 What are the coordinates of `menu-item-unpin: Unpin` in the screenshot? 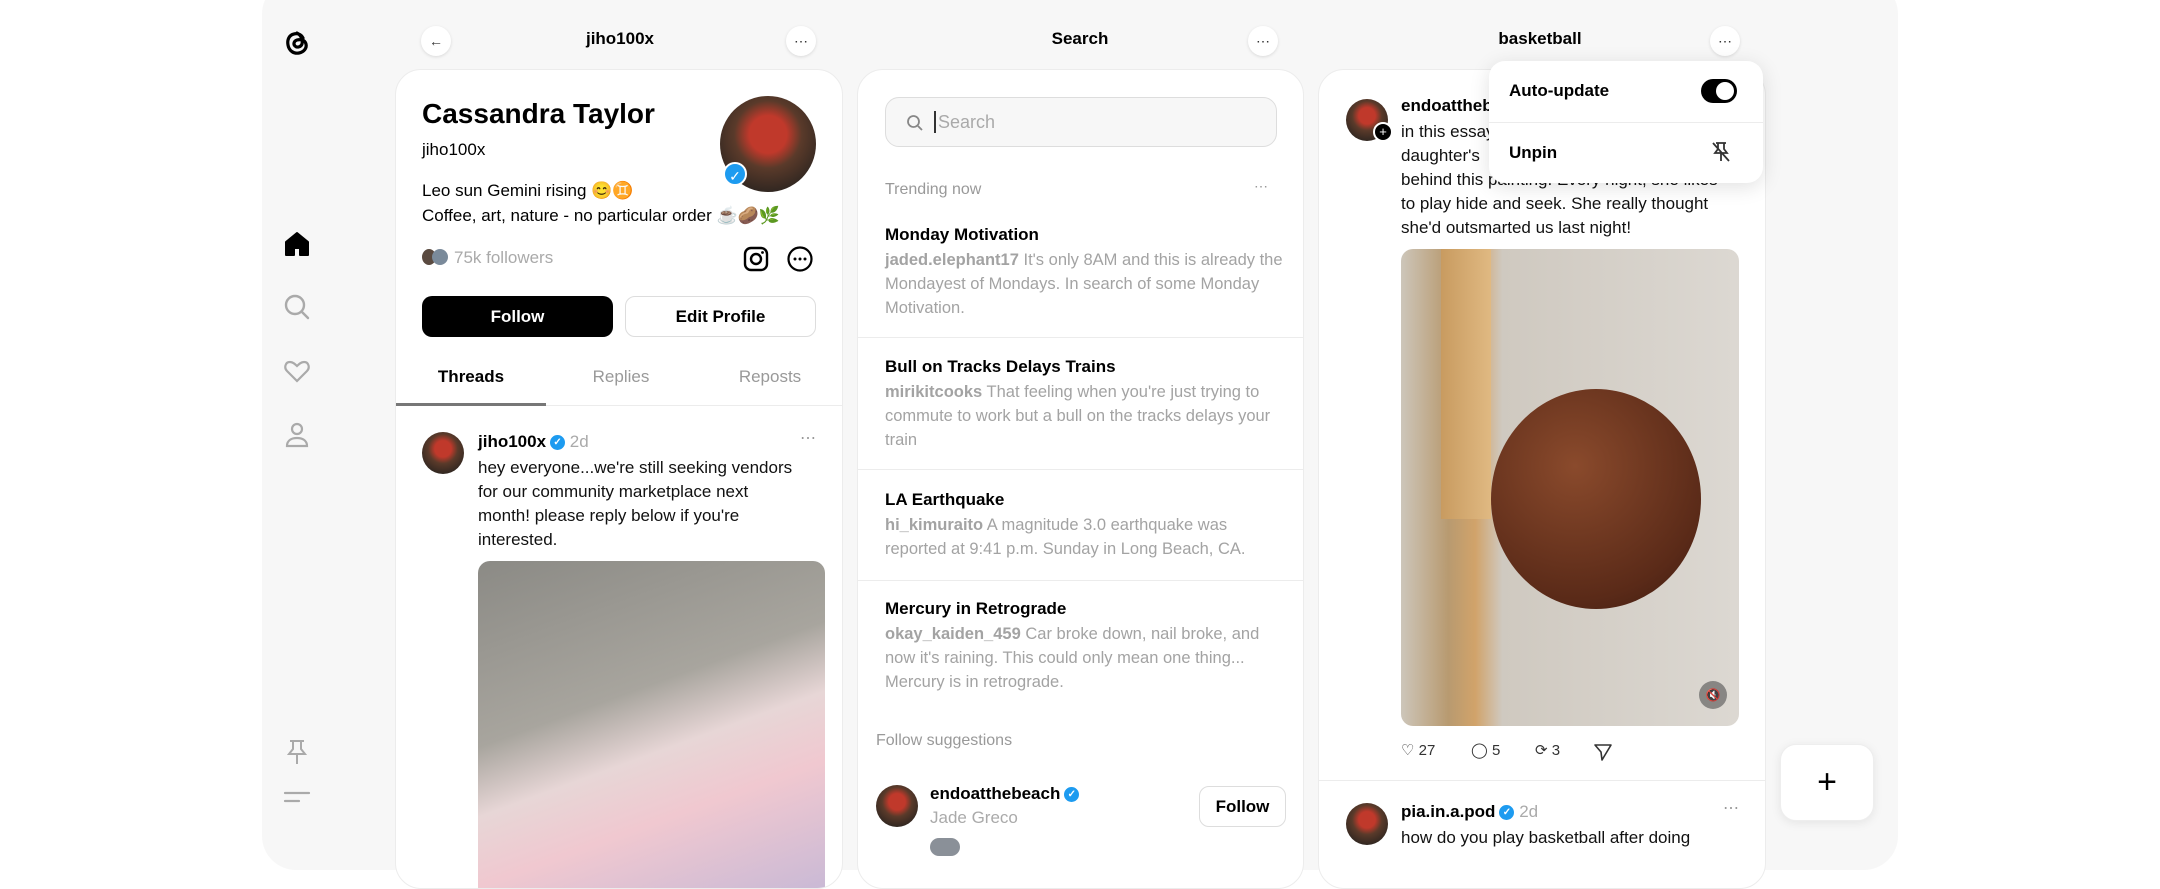 It's located at (1626, 152).